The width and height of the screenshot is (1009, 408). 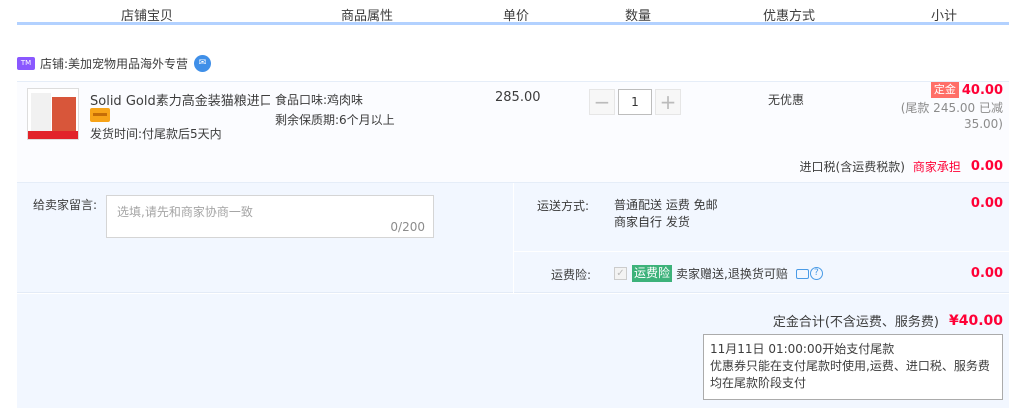 I want to click on deposit-amount: 40.00, so click(x=982, y=90).